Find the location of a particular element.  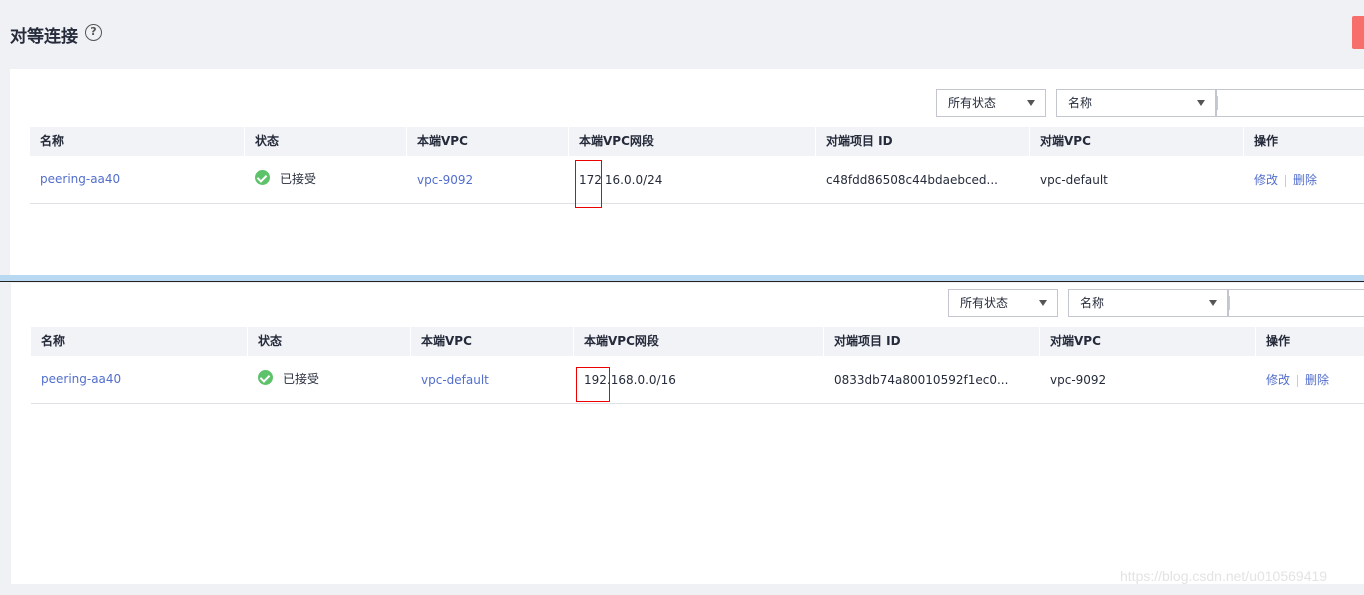

local-vpc-link: vpc-default is located at coordinates (455, 380).